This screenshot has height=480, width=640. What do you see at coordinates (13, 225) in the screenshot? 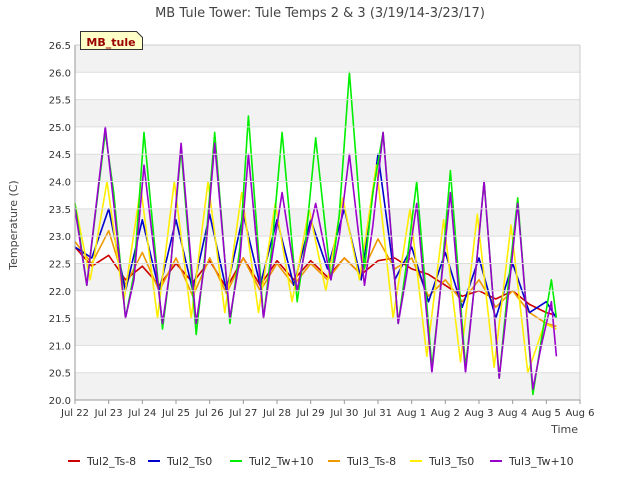
I see `y-axis-label: Temperature (C)` at bounding box center [13, 225].